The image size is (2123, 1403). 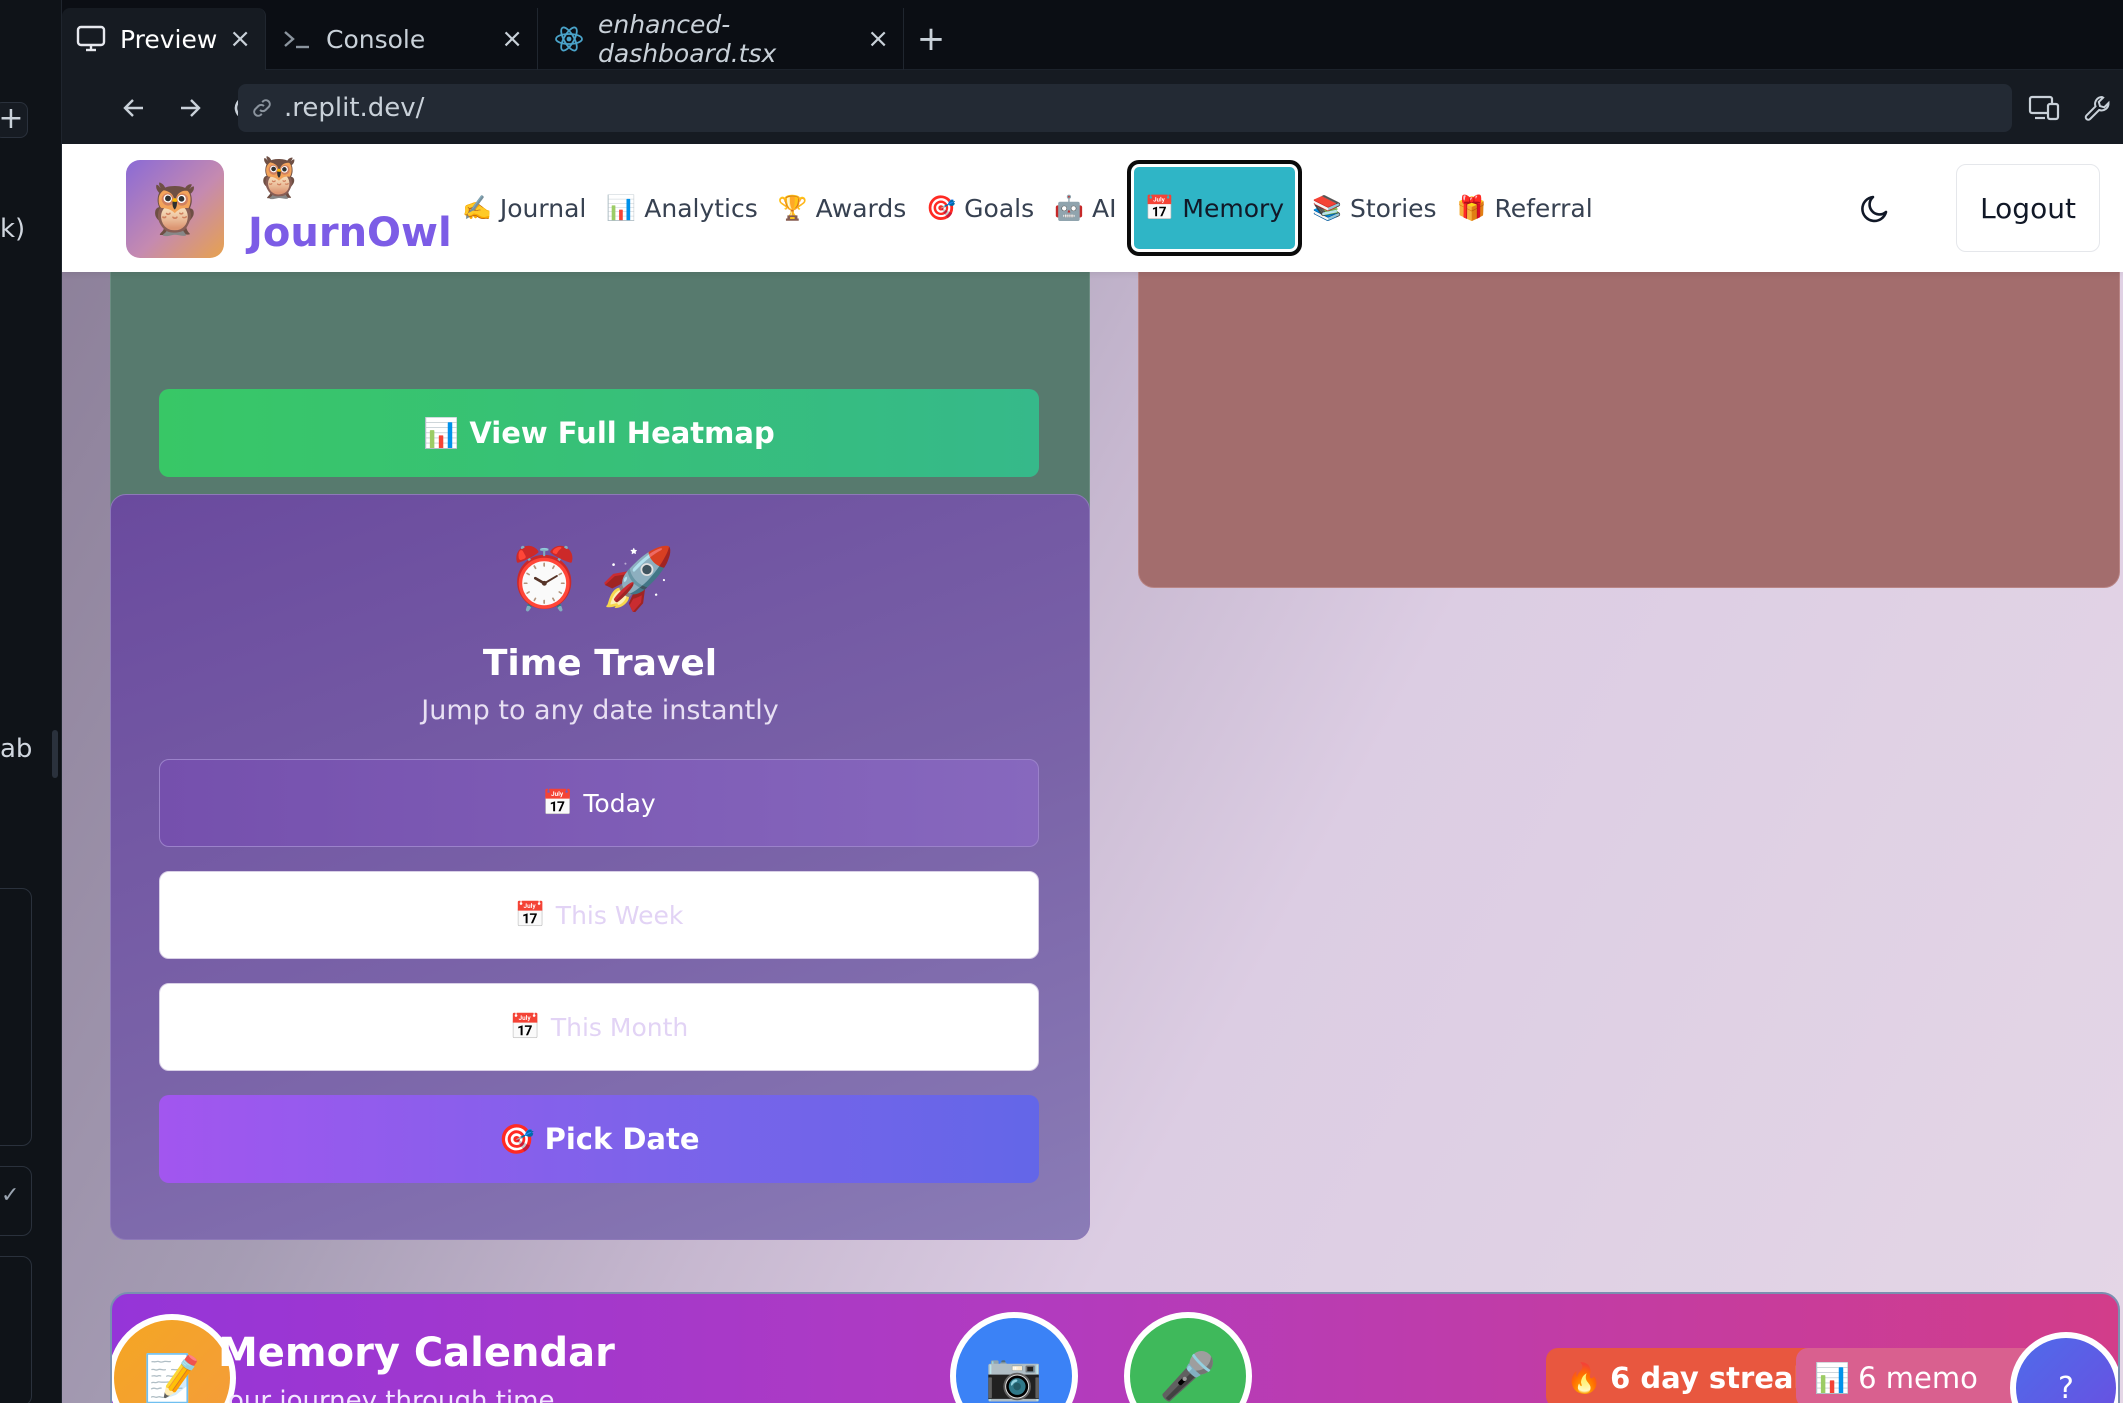 What do you see at coordinates (701, 208) in the screenshot?
I see `nav-label: Analytics` at bounding box center [701, 208].